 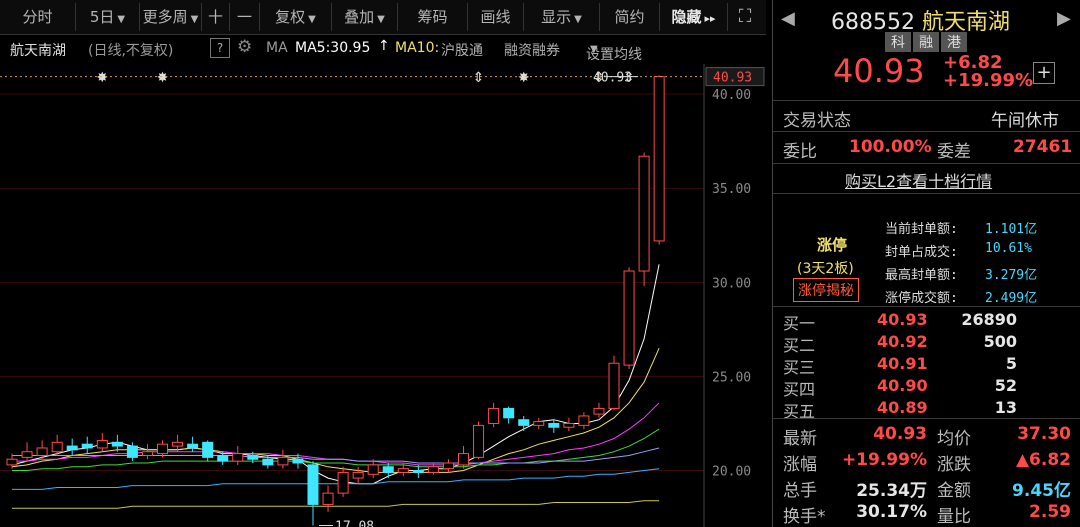 What do you see at coordinates (902, 363) in the screenshot?
I see `bid-price: 40.91` at bounding box center [902, 363].